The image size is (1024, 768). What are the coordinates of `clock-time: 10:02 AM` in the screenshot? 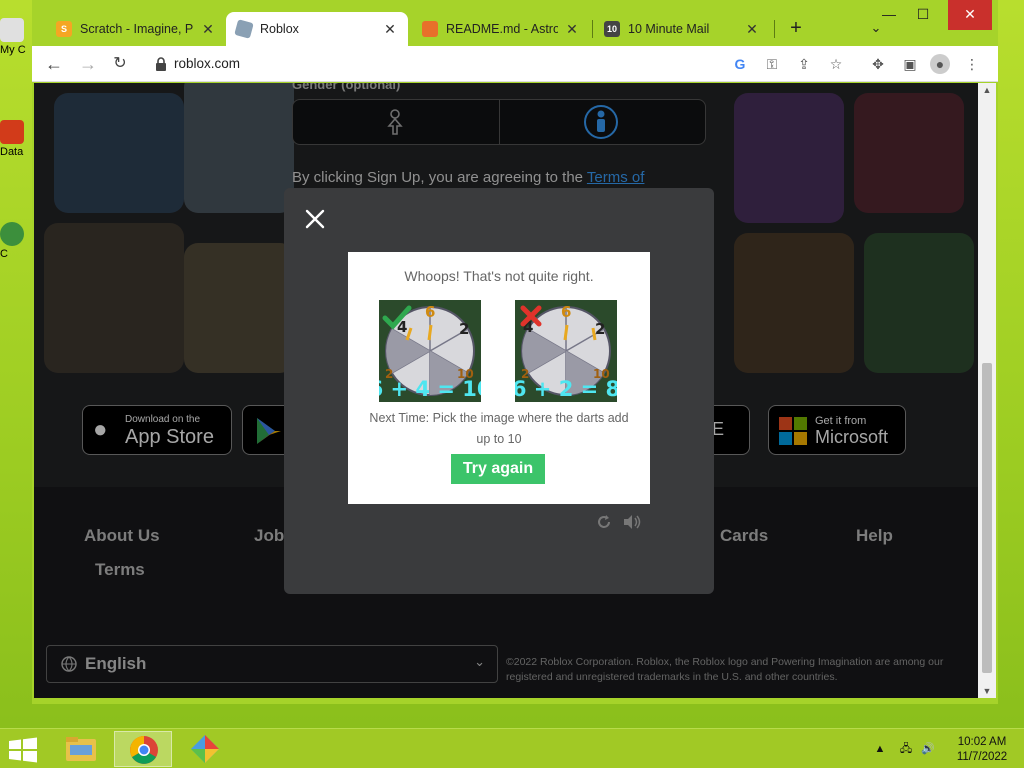 It's located at (982, 742).